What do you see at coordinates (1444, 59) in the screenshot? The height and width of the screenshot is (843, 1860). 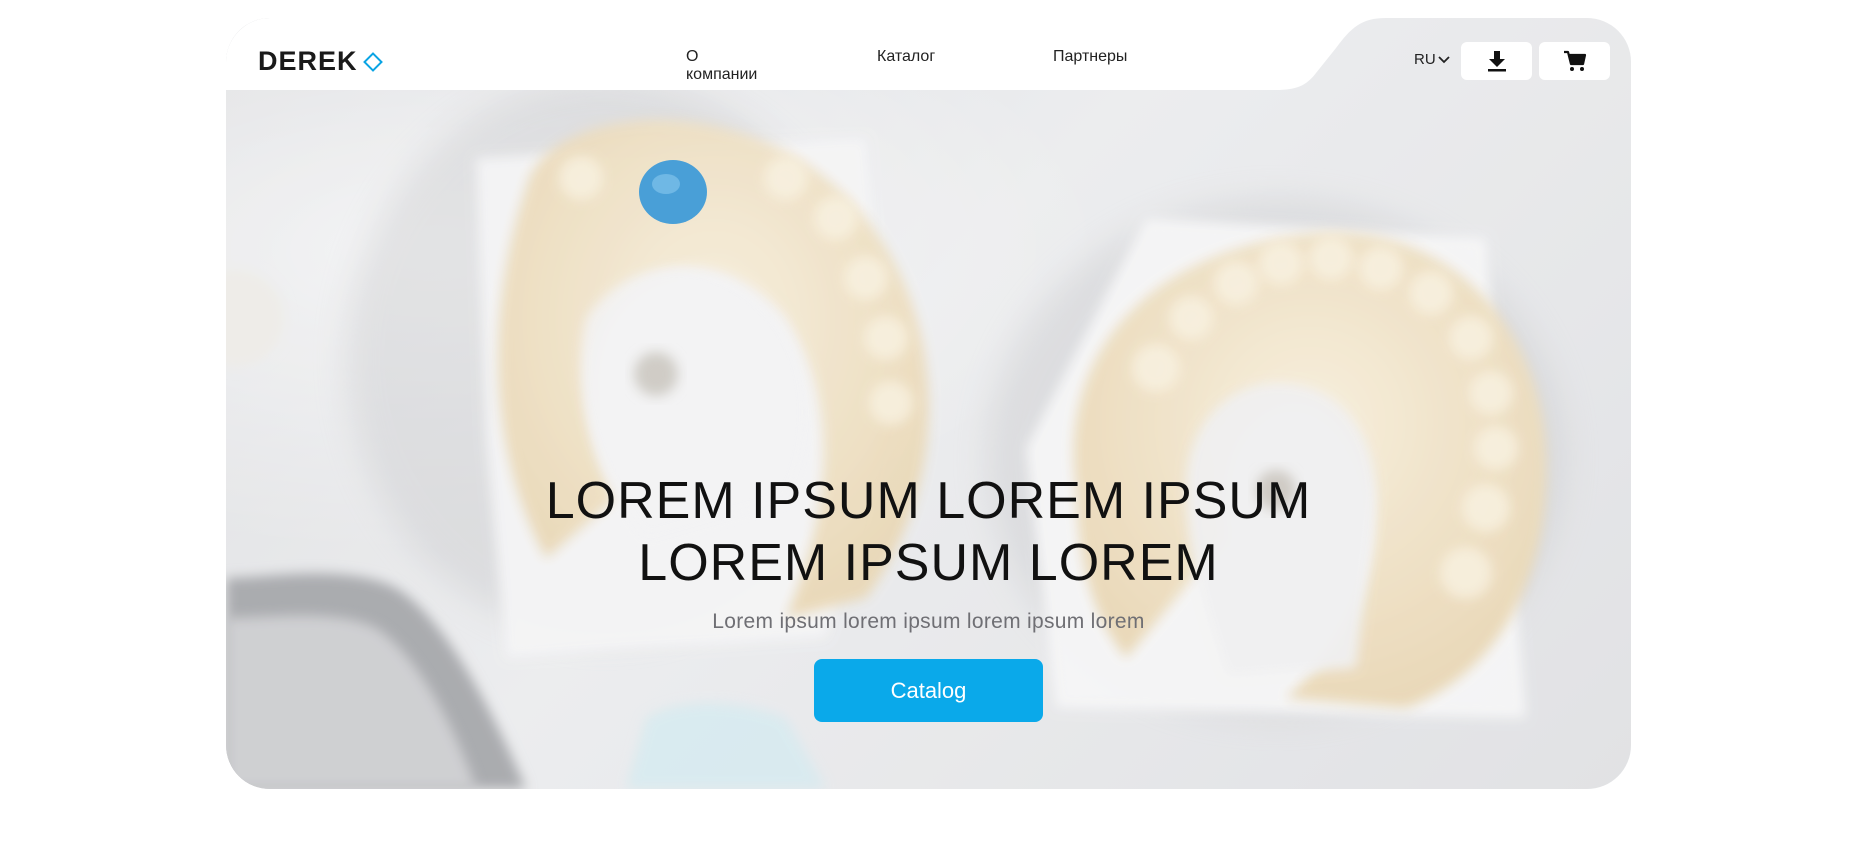 I see `chevron-down-icon` at bounding box center [1444, 59].